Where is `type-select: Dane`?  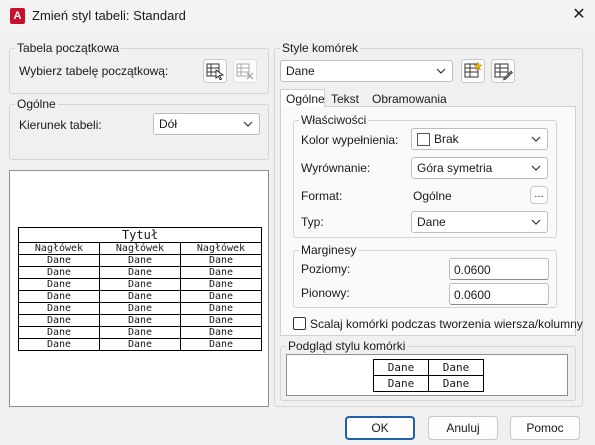 type-select: Dane is located at coordinates (479, 222).